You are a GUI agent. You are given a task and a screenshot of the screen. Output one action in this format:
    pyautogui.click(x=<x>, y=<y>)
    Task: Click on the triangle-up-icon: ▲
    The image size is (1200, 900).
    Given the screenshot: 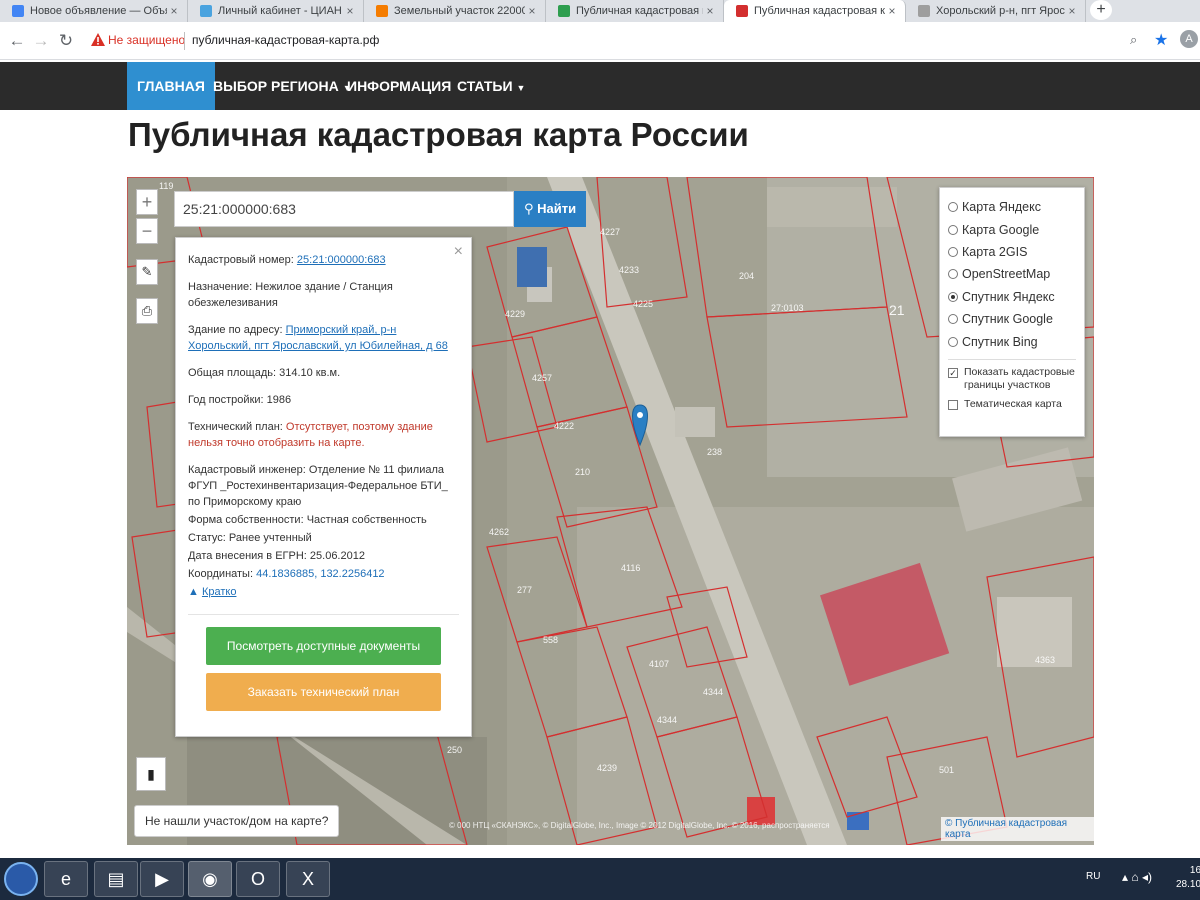 What is the action you would take?
    pyautogui.click(x=193, y=592)
    